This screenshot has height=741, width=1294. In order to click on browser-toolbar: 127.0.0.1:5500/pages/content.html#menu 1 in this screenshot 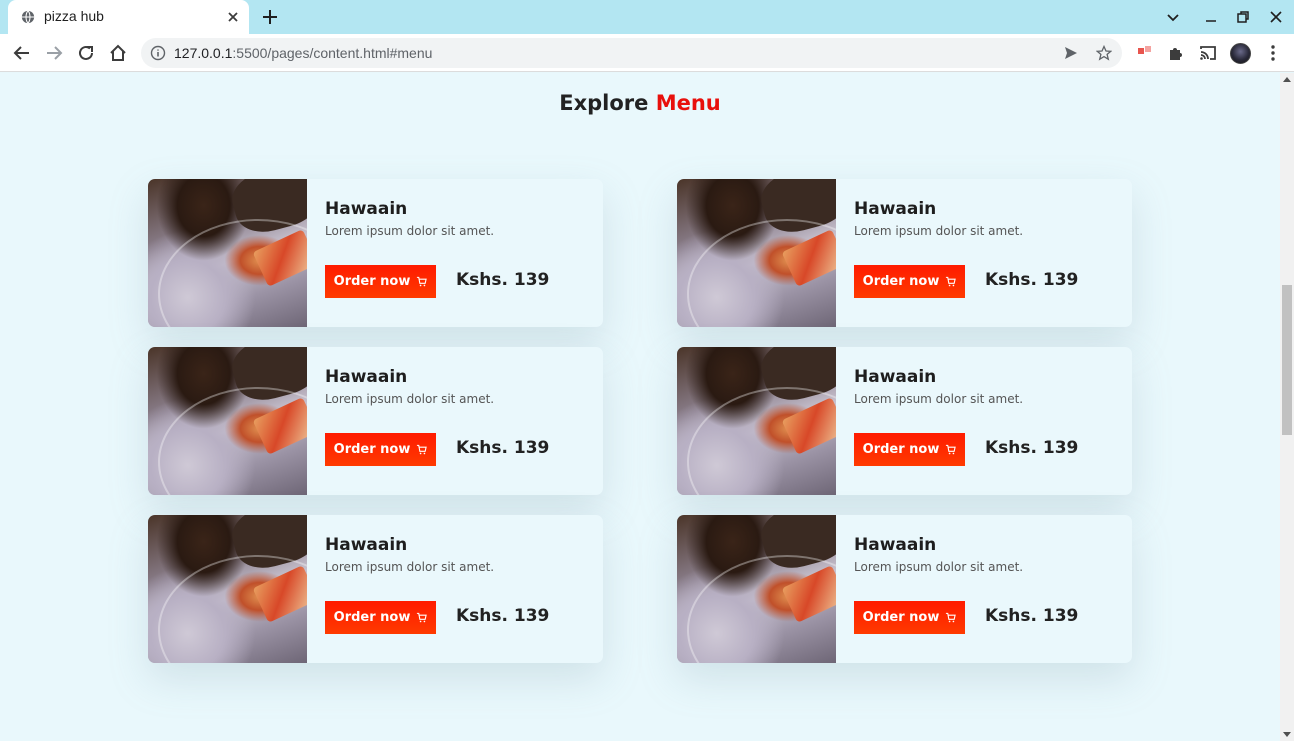, I will do `click(647, 67)`.